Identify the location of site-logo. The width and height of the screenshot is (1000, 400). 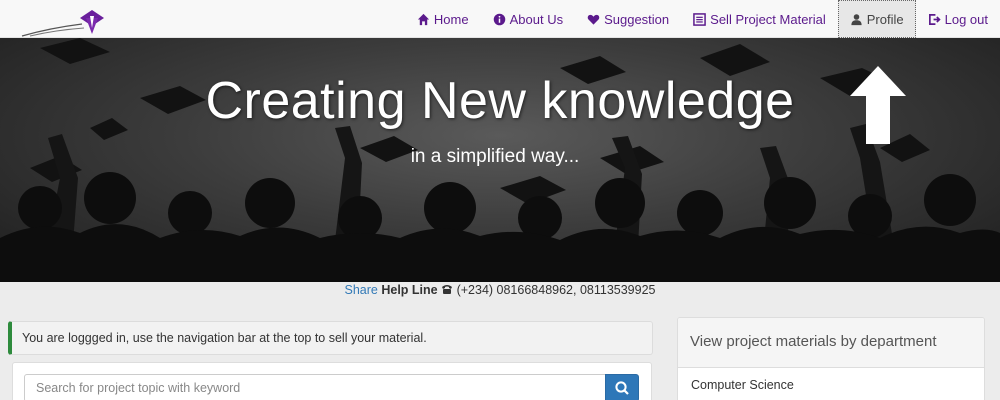
(65, 22).